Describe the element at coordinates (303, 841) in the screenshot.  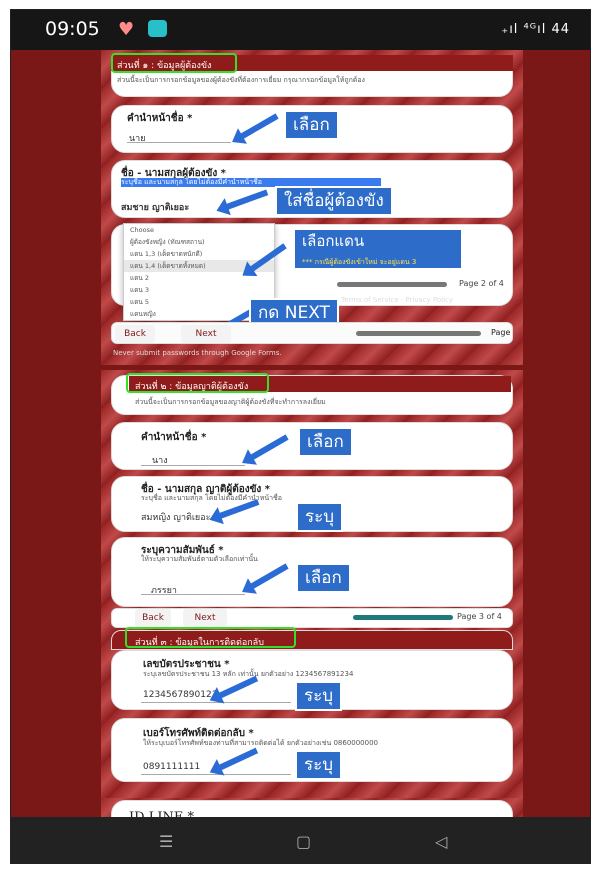
I see `home-icon: ▢` at that location.